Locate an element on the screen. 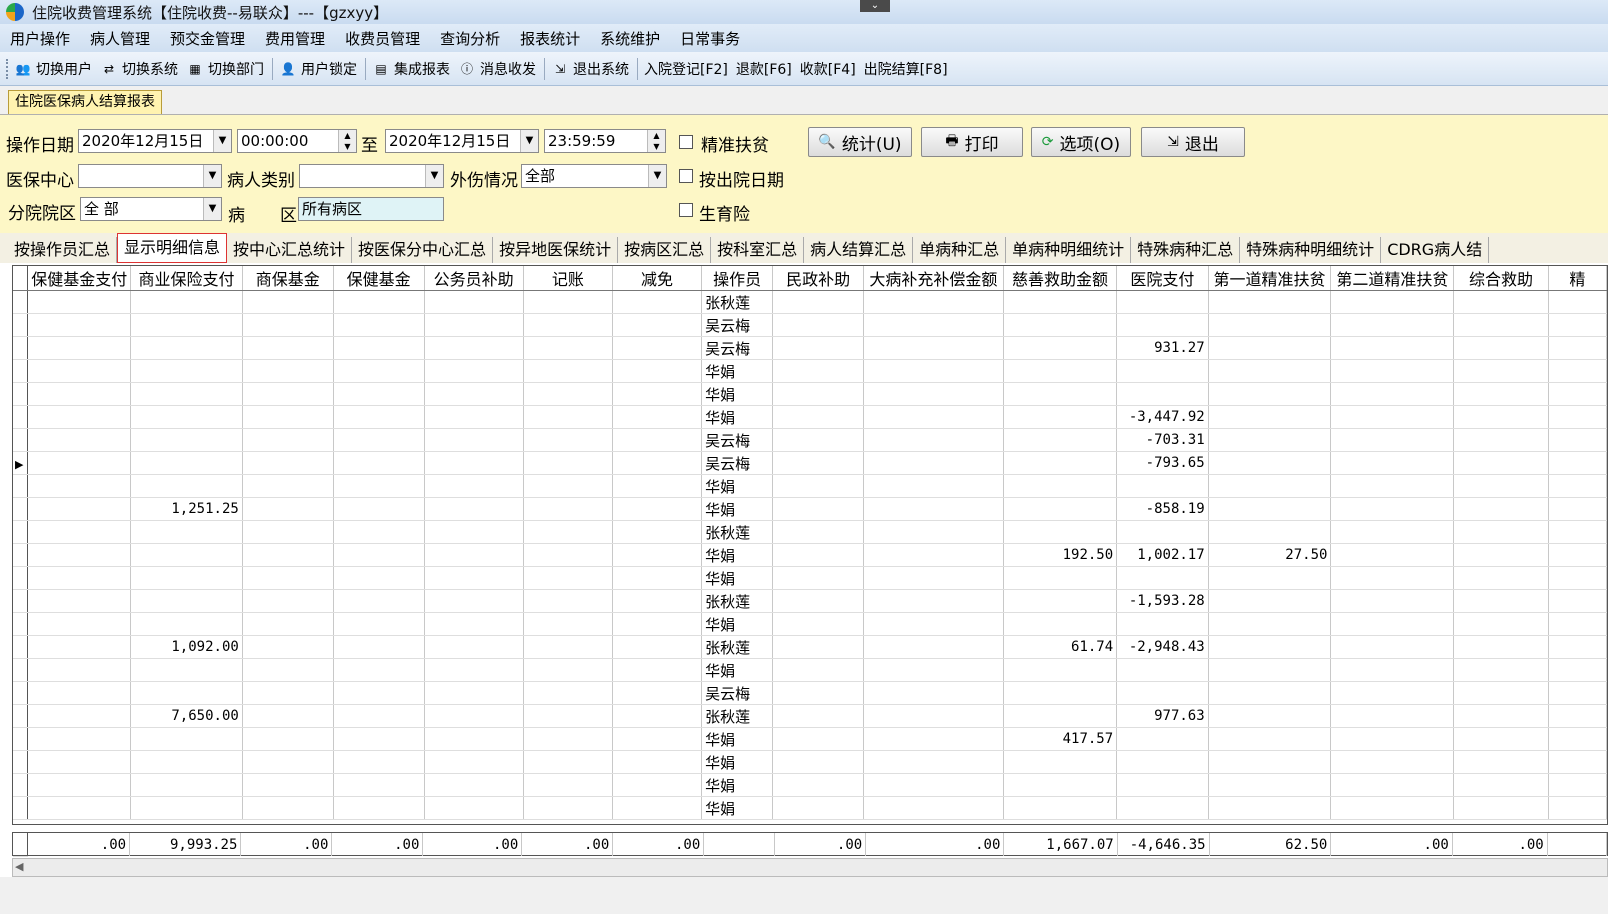 Image resolution: width=1608 pixels, height=914 pixels. integrated-report-button: ▤ 集成报表 is located at coordinates (411, 69).